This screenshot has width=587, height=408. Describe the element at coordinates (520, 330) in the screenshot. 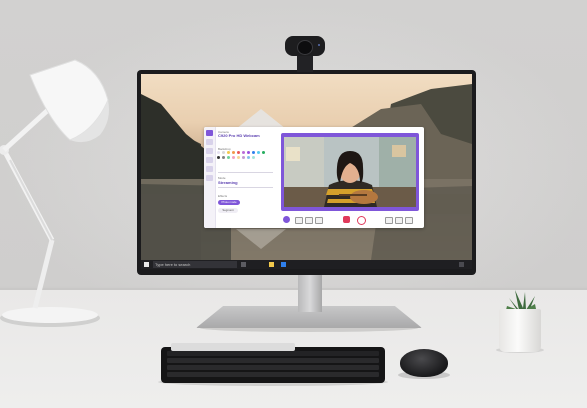

I see `plant-pot` at that location.